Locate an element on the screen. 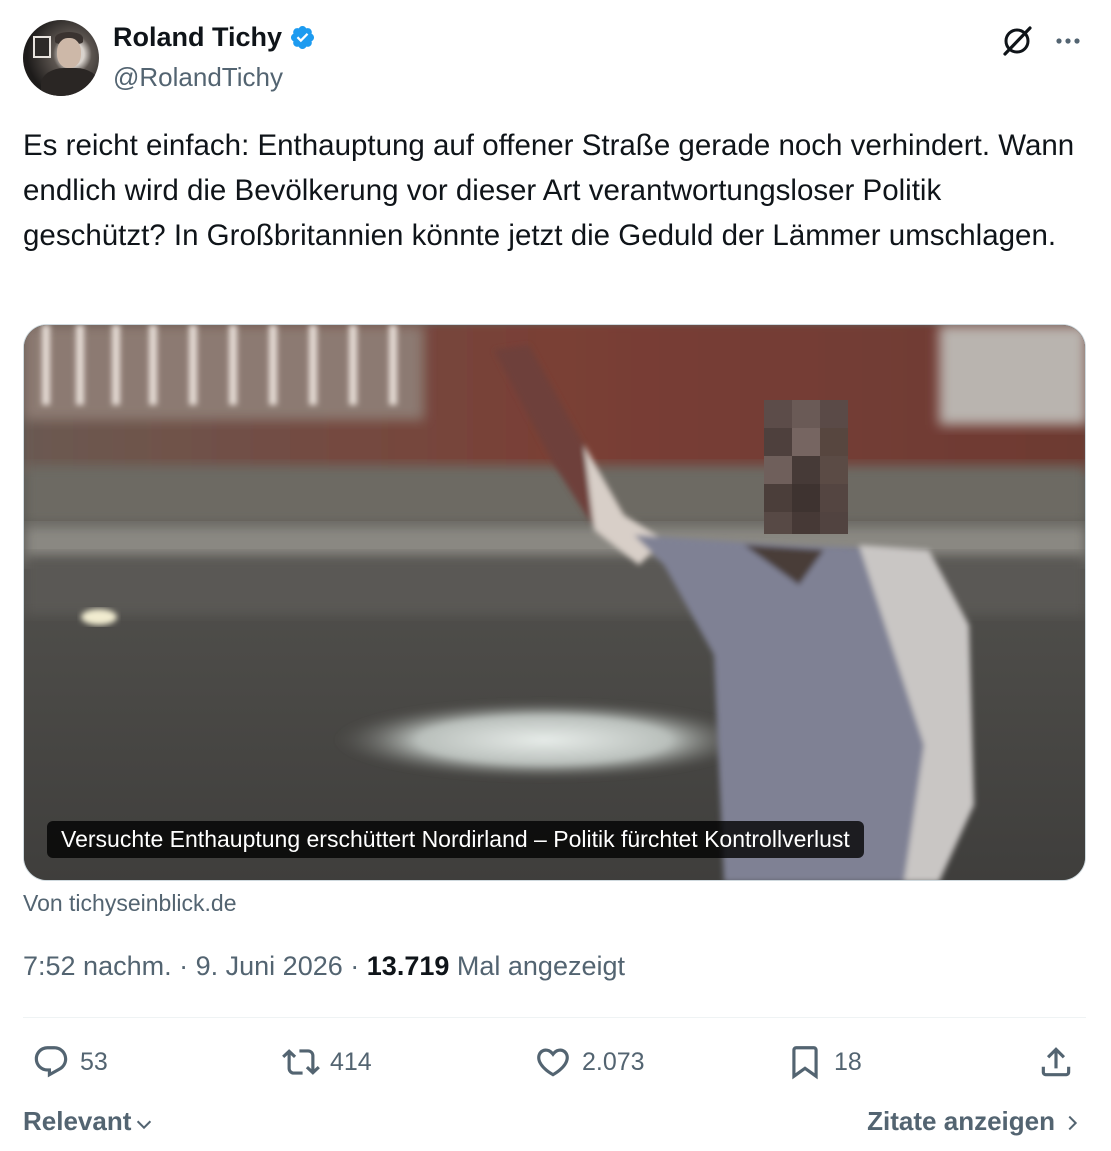 The height and width of the screenshot is (1151, 1111). share-button is located at coordinates (1056, 1062).